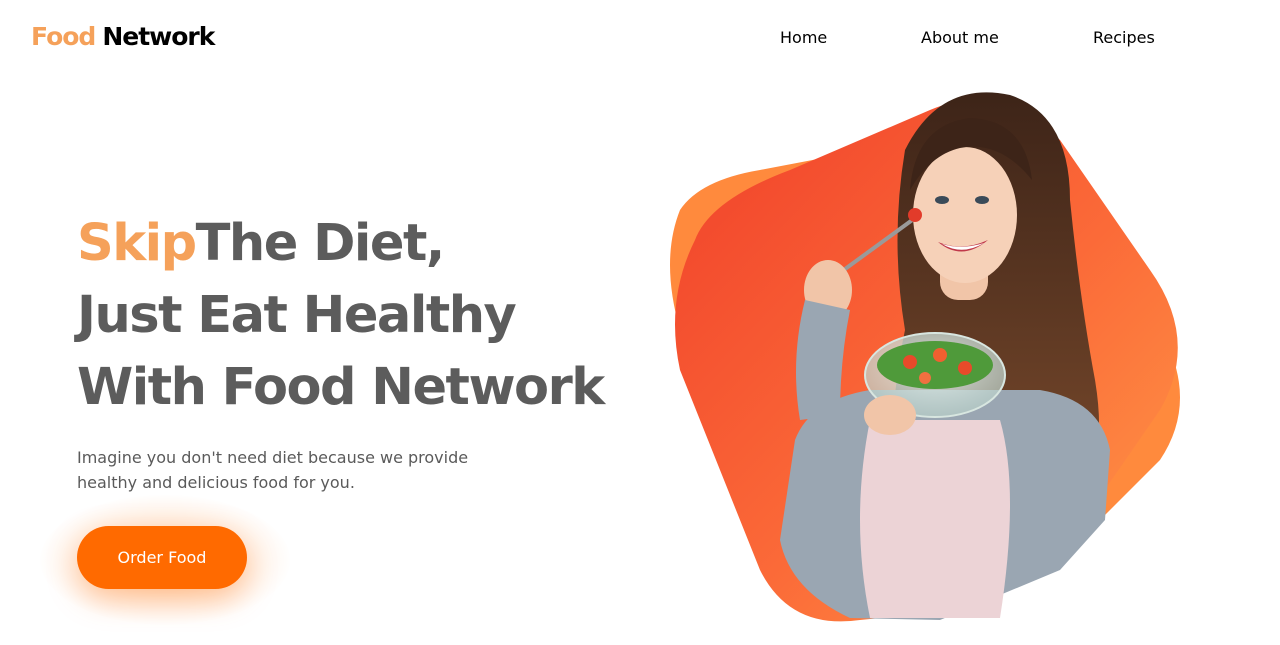  Describe the element at coordinates (803, 38) in the screenshot. I see `nav-link-home: Home` at that location.